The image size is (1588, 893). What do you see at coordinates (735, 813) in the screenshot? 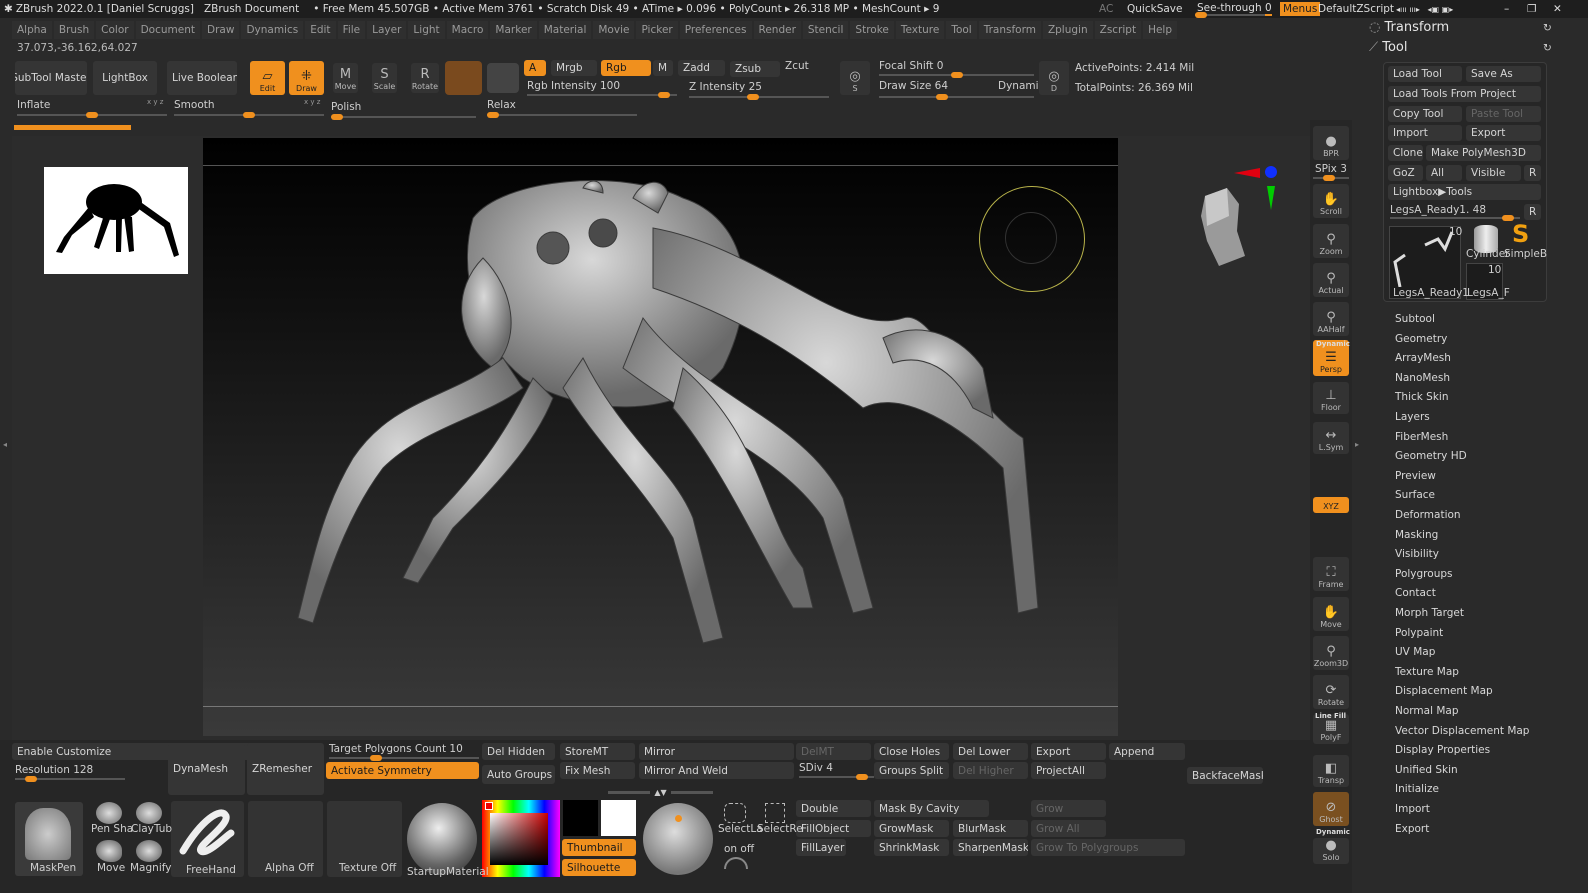
I see `select-lasso-icon` at bounding box center [735, 813].